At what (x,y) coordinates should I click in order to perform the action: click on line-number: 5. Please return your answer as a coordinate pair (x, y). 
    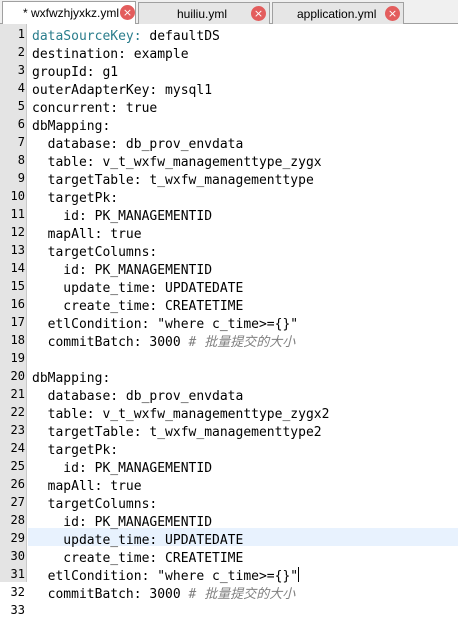
    Looking at the image, I should click on (21, 106).